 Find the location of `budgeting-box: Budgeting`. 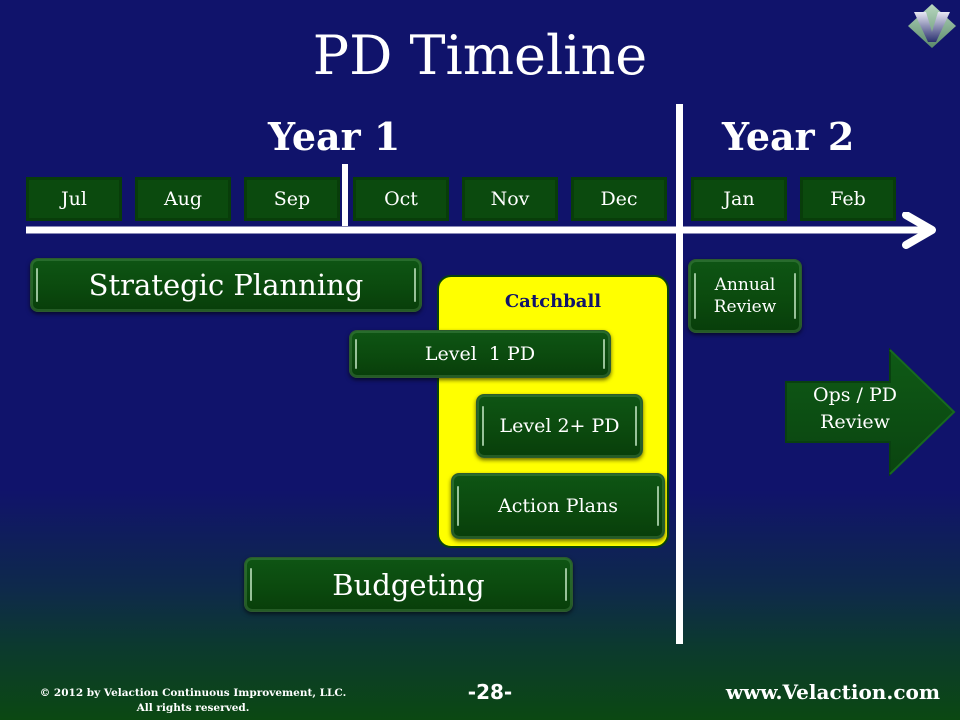

budgeting-box: Budgeting is located at coordinates (408, 584).